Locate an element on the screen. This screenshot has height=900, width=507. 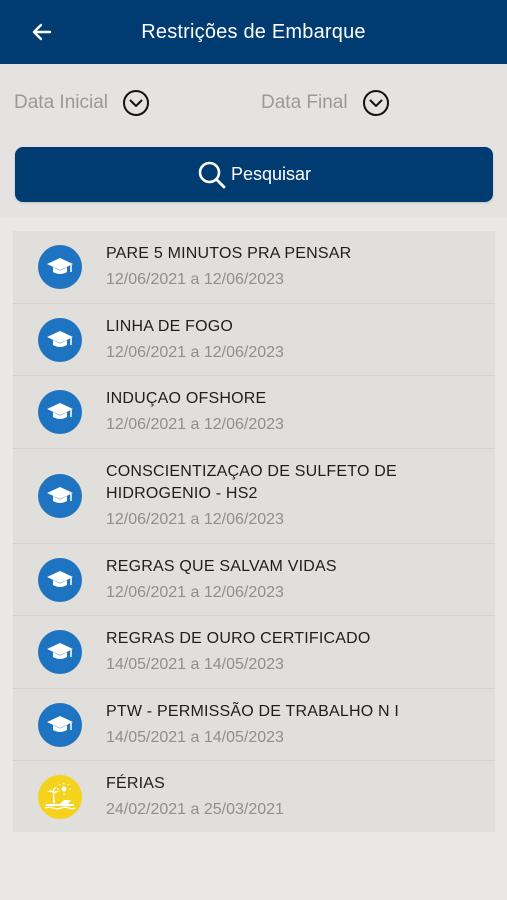
end-date-label: Data Final is located at coordinates (304, 102).